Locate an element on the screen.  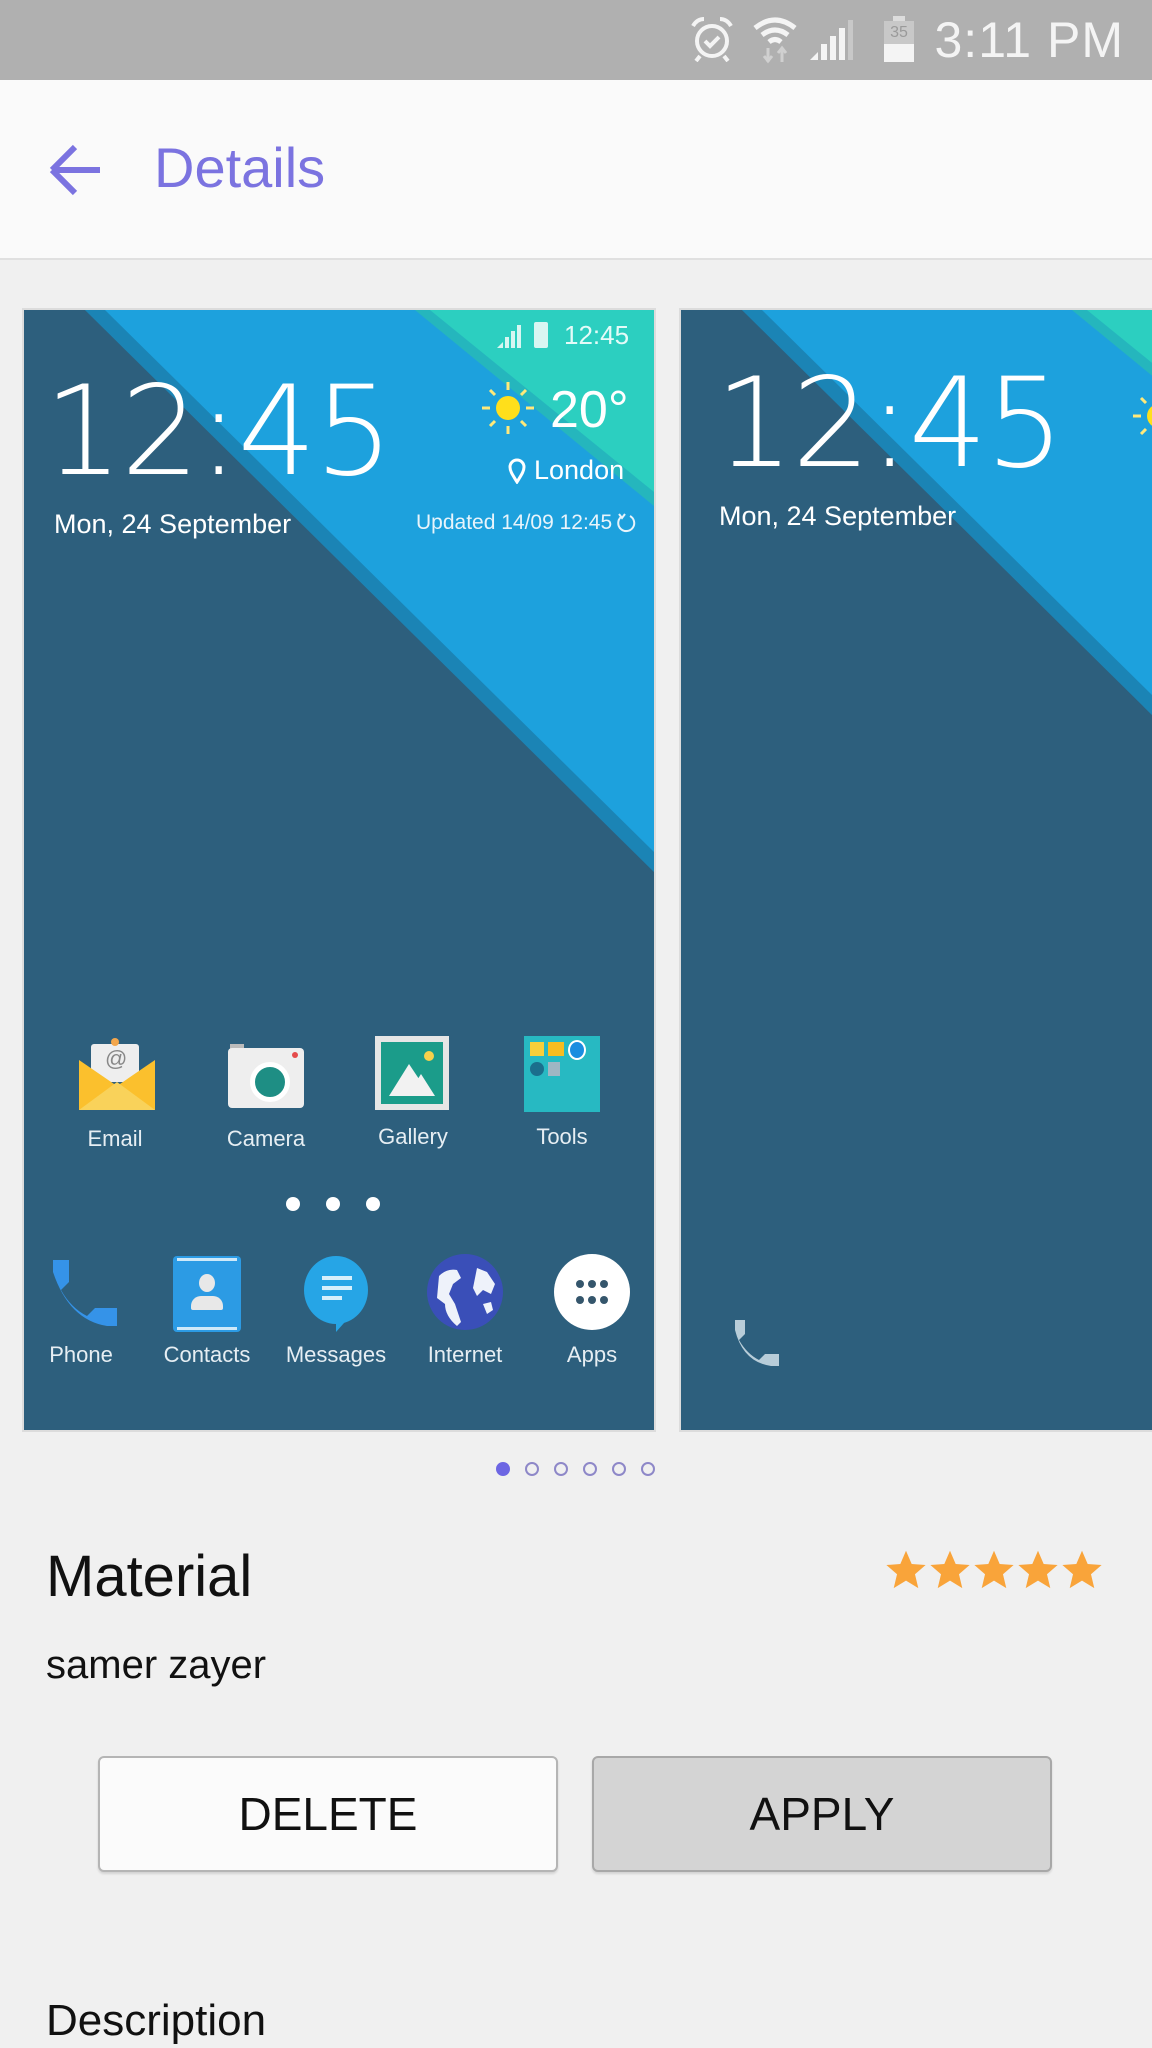
battery-icon: 35 is located at coordinates (899, 39).